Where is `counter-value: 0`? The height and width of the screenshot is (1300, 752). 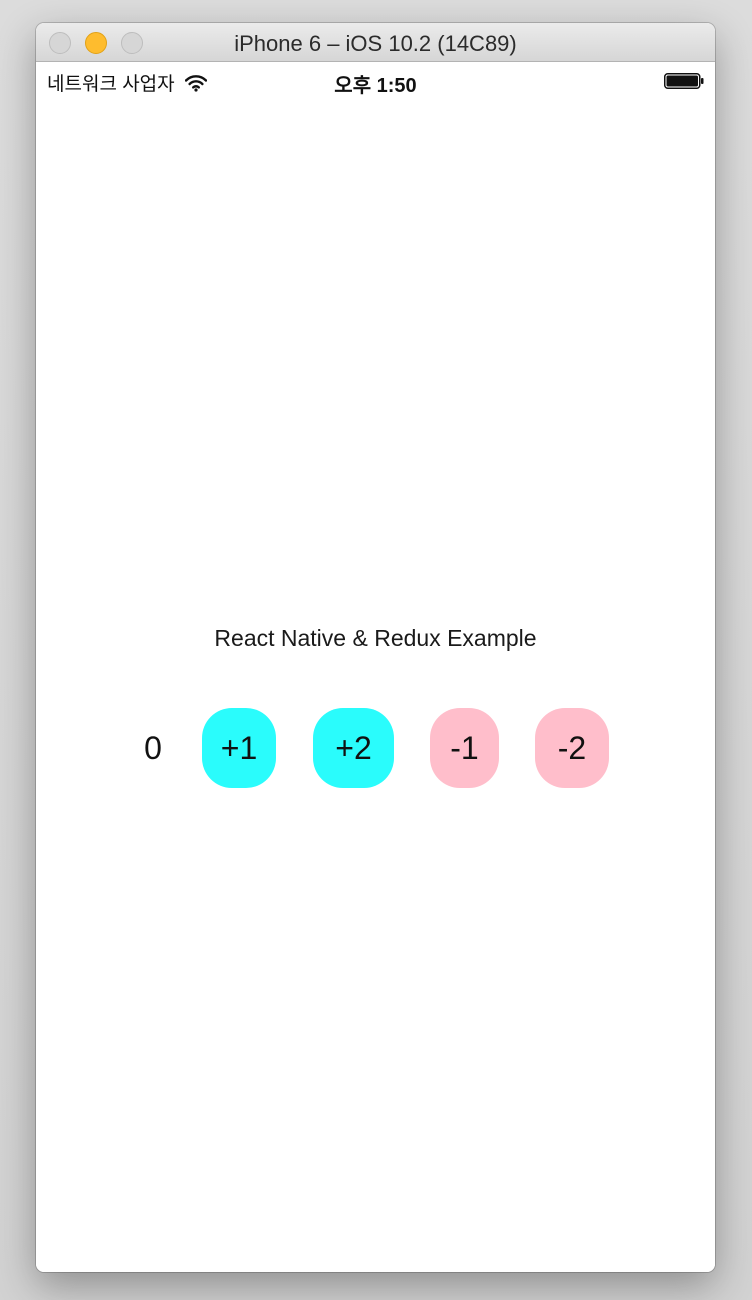
counter-value: 0 is located at coordinates (153, 748).